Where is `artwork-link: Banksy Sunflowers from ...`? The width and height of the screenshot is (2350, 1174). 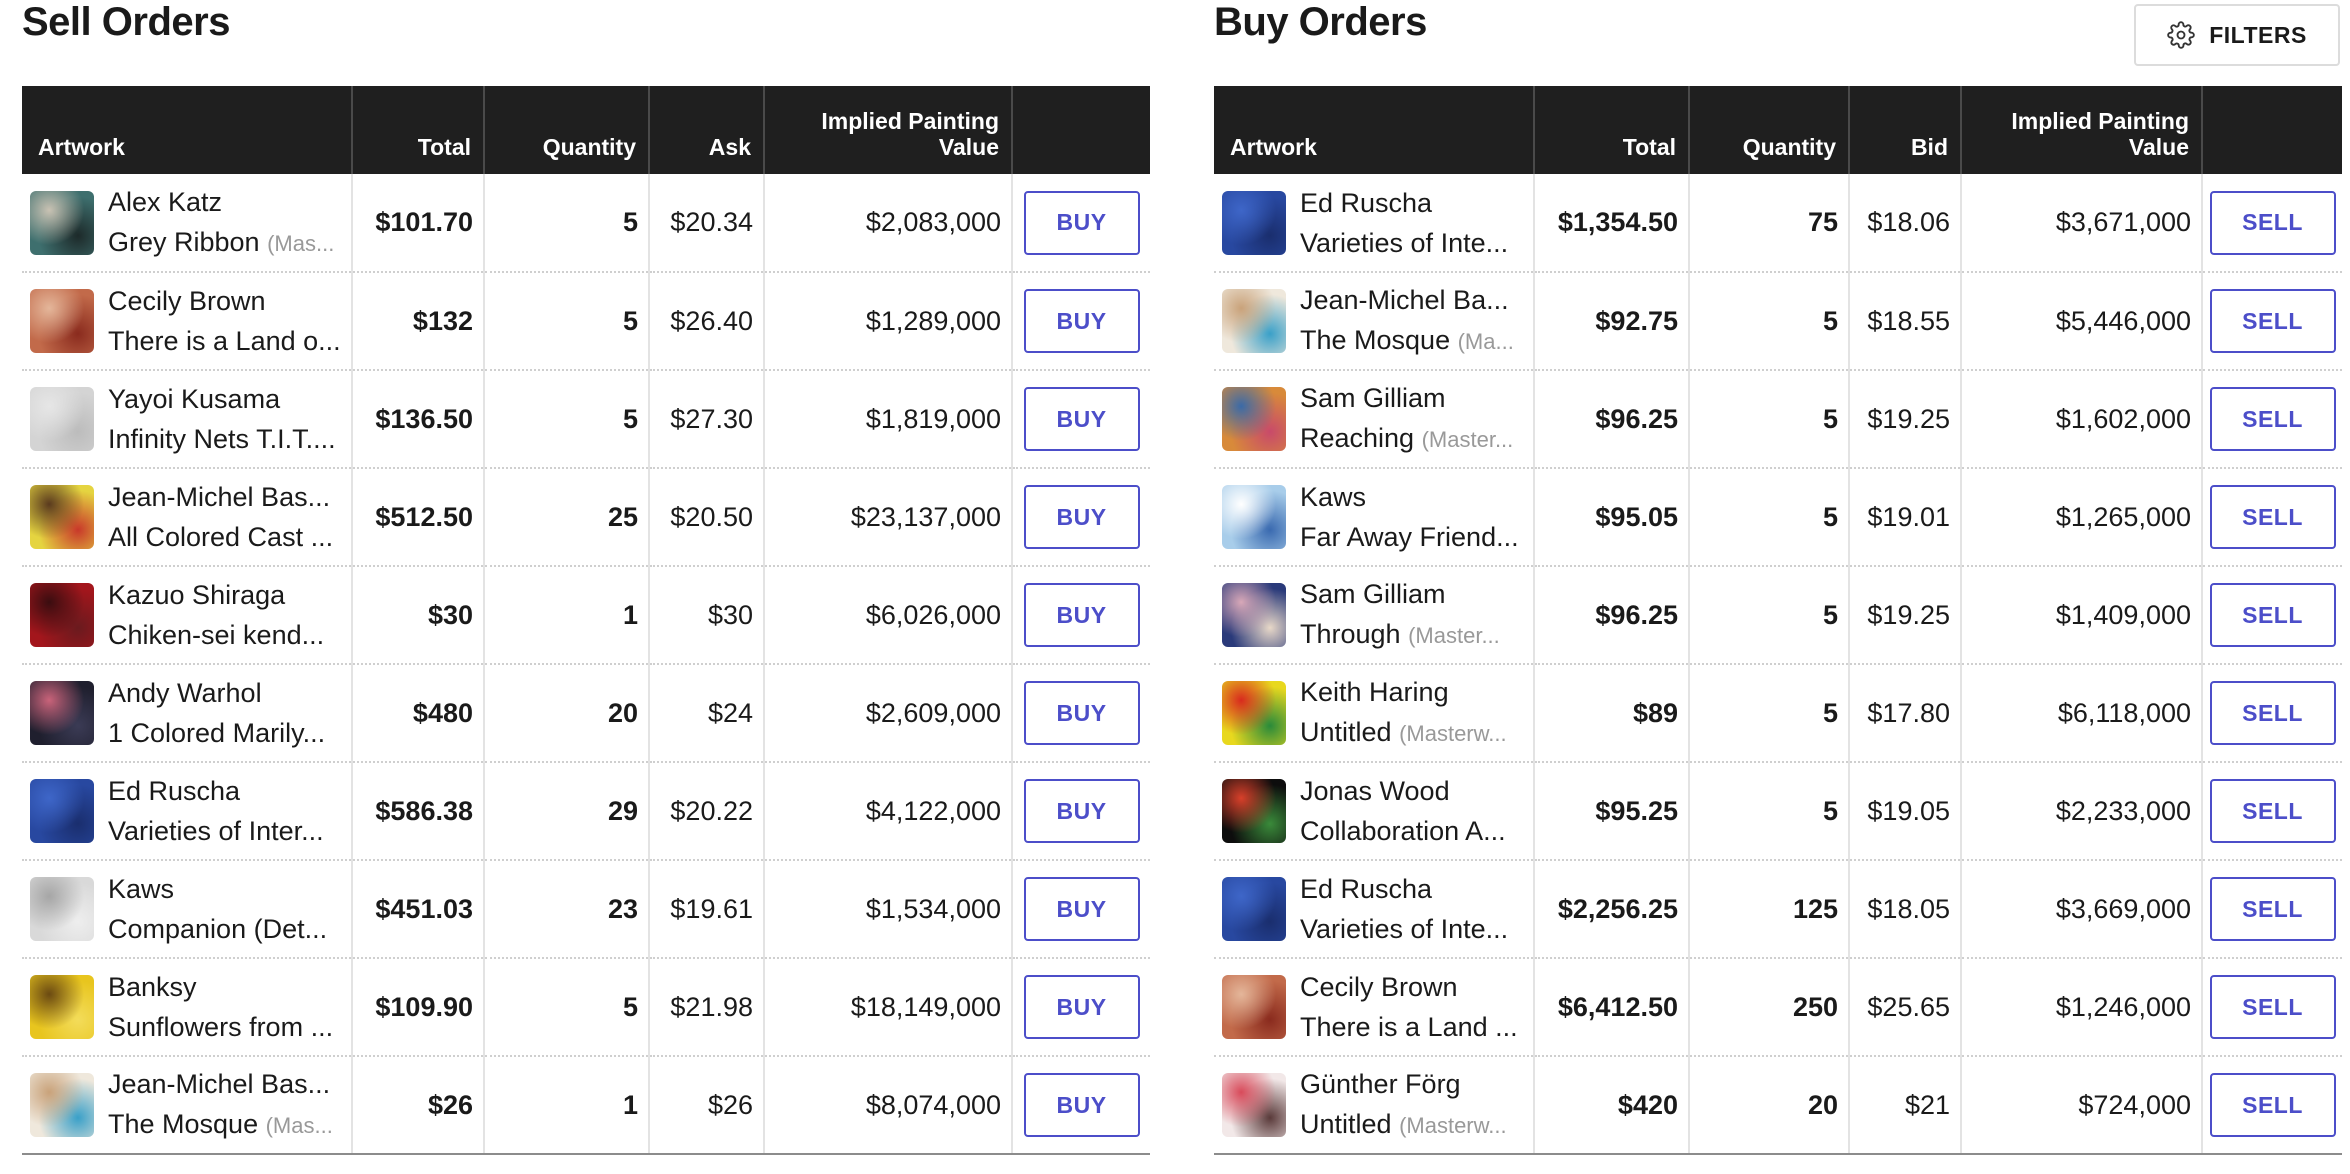
artwork-link: Banksy Sunflowers from ... is located at coordinates (186, 1007).